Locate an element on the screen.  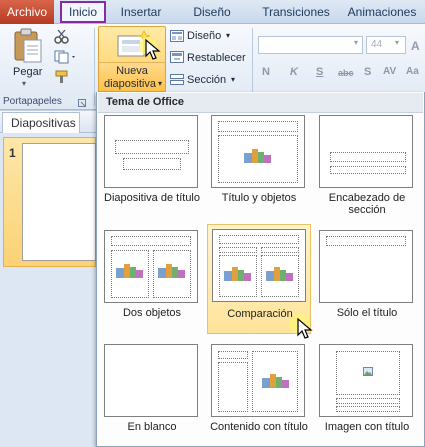
layout-title-content: Título y objetos is located at coordinates (259, 164).